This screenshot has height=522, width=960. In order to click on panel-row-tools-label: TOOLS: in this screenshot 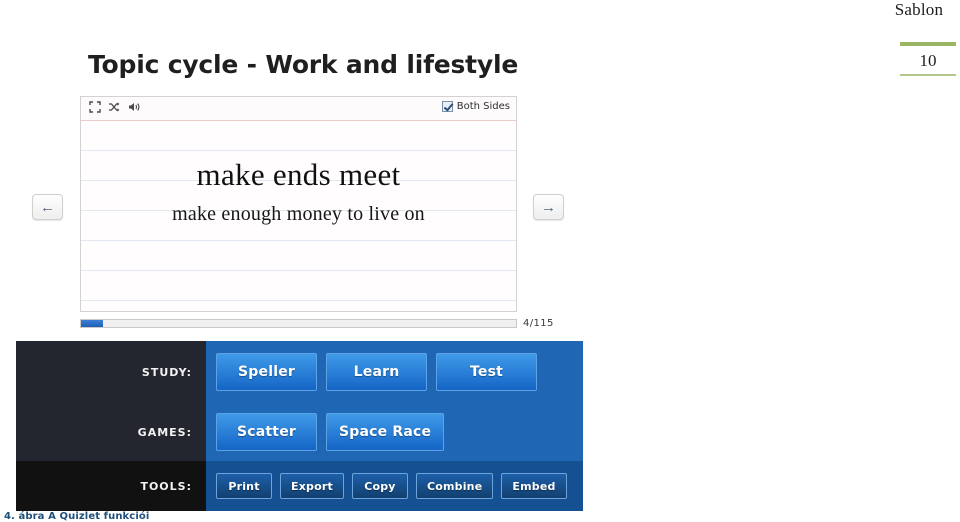, I will do `click(166, 486)`.